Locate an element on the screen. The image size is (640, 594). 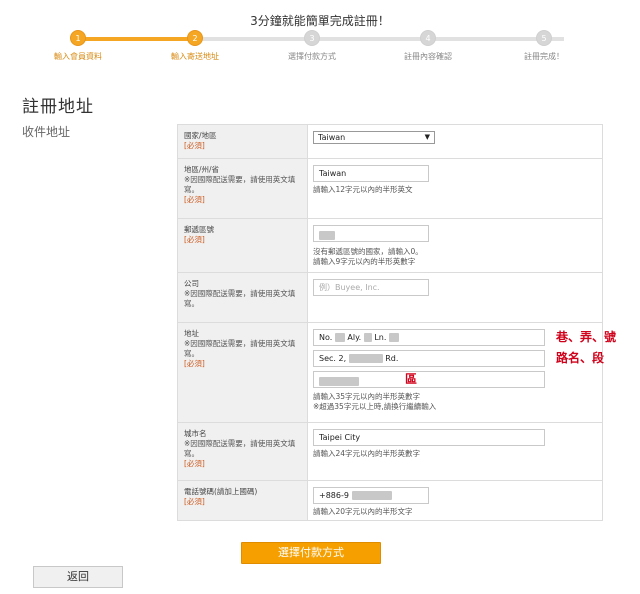
select-payment-button: 選擇付款方式 is located at coordinates (311, 553).